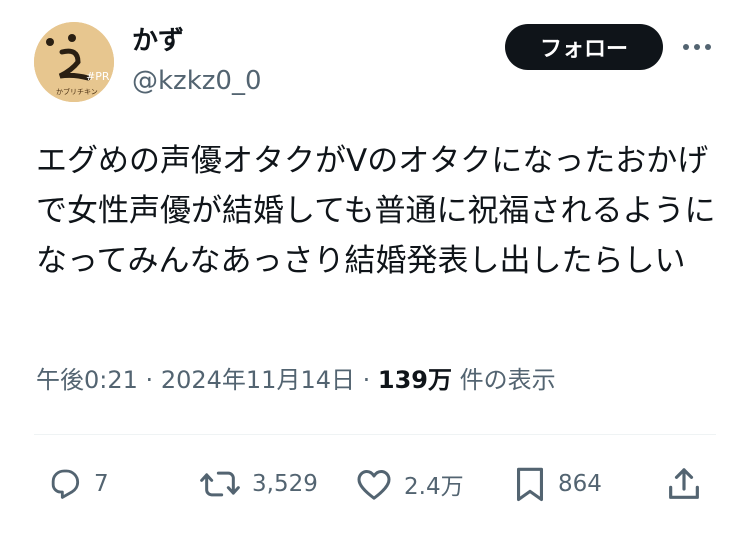  I want to click on follow-button: フォロー, so click(584, 47).